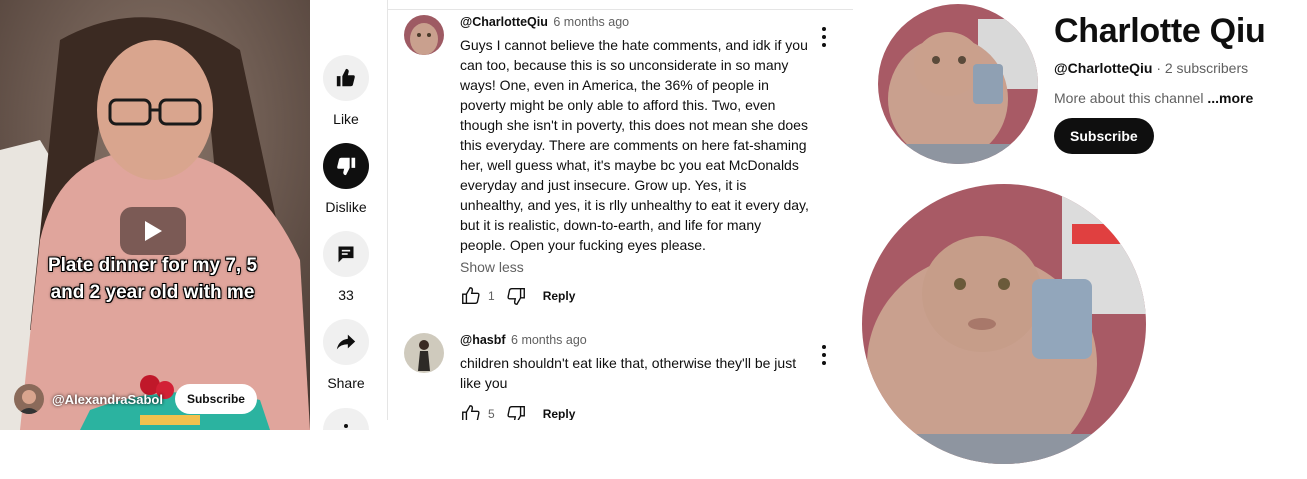  I want to click on subscriber-count: · 2 subscribers, so click(1202, 68).